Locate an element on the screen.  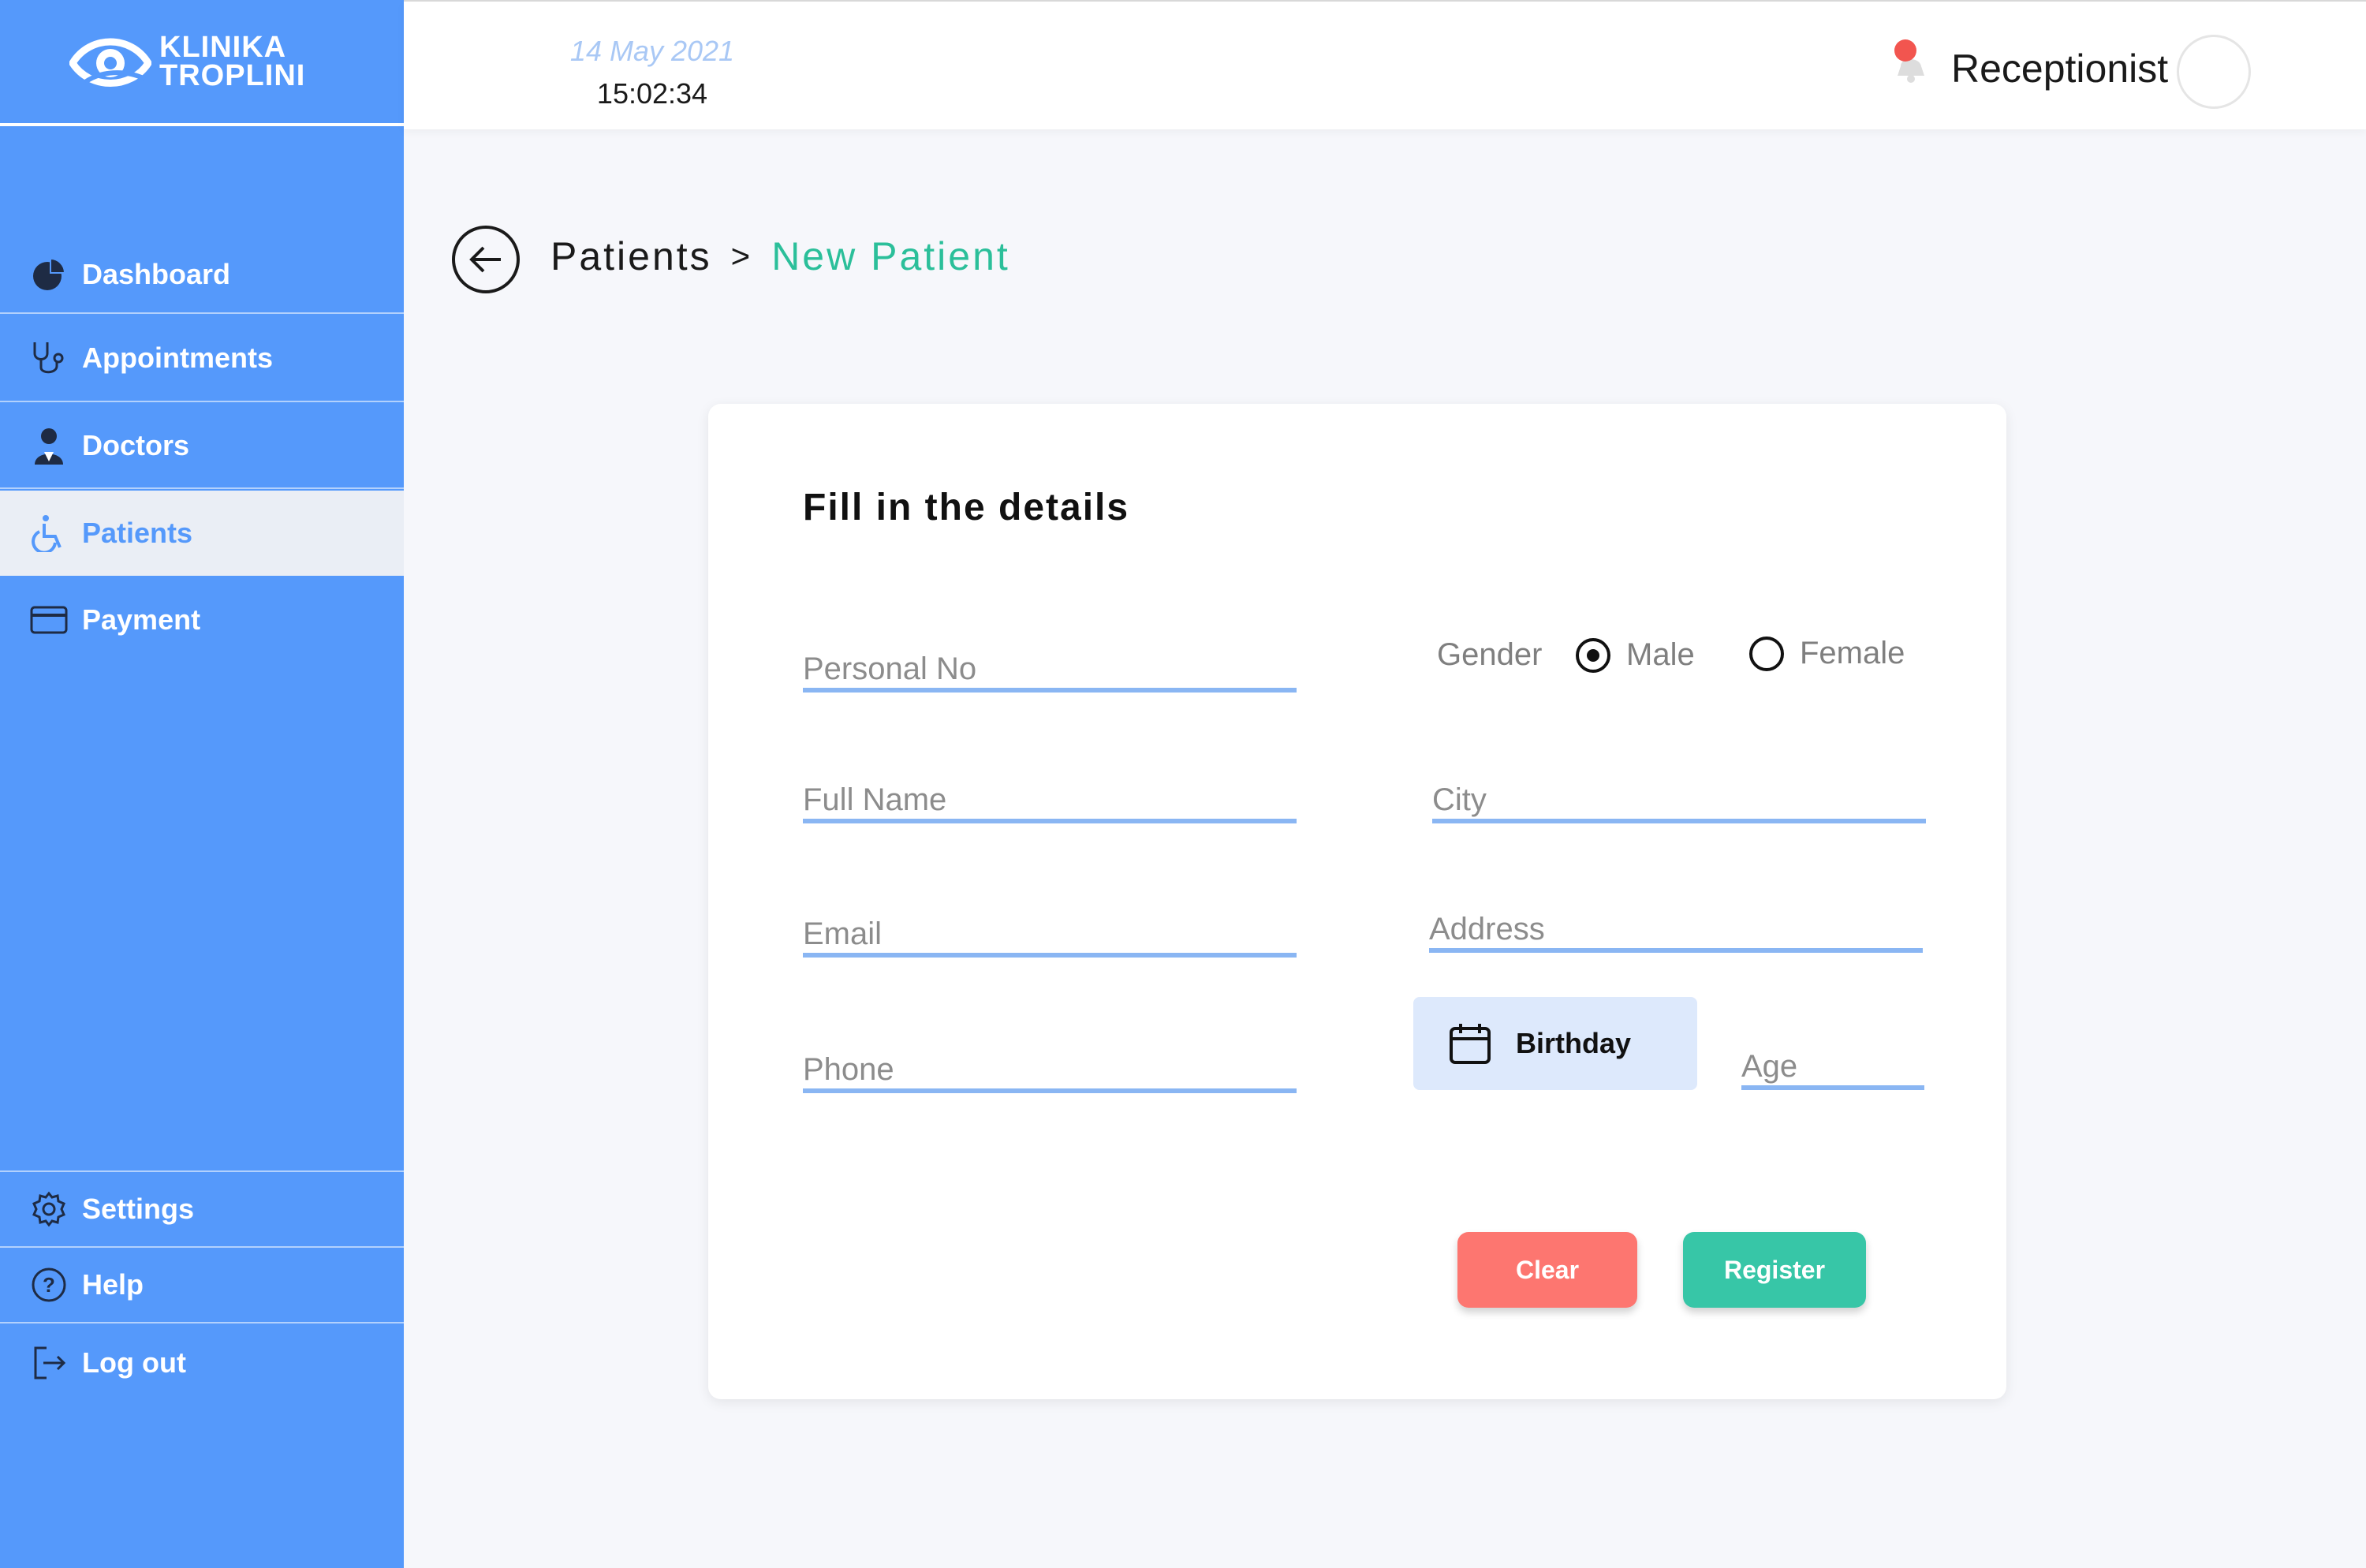
help-icon: ? is located at coordinates (49, 1285).